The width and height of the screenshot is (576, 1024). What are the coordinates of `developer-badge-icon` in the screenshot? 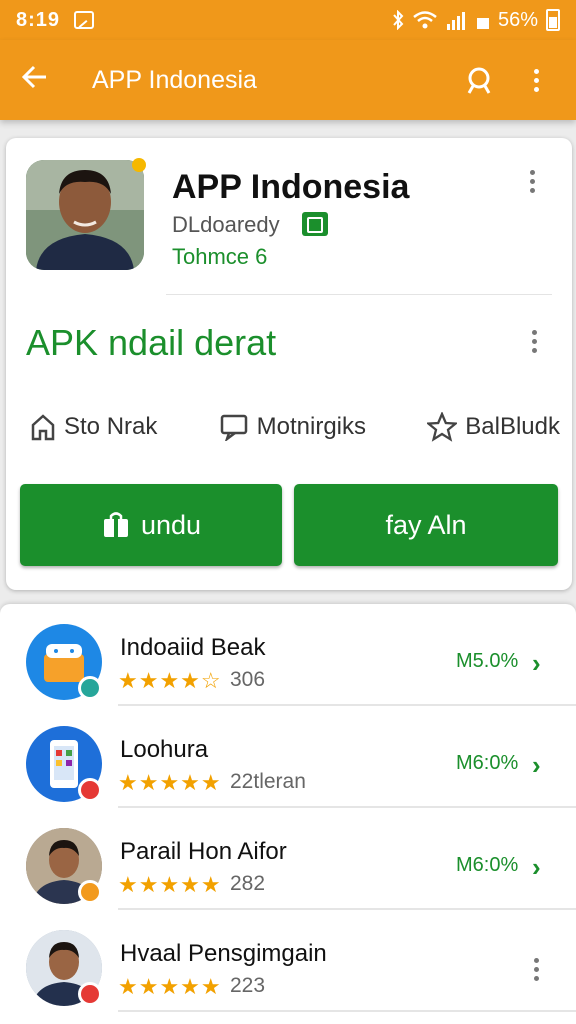 It's located at (315, 224).